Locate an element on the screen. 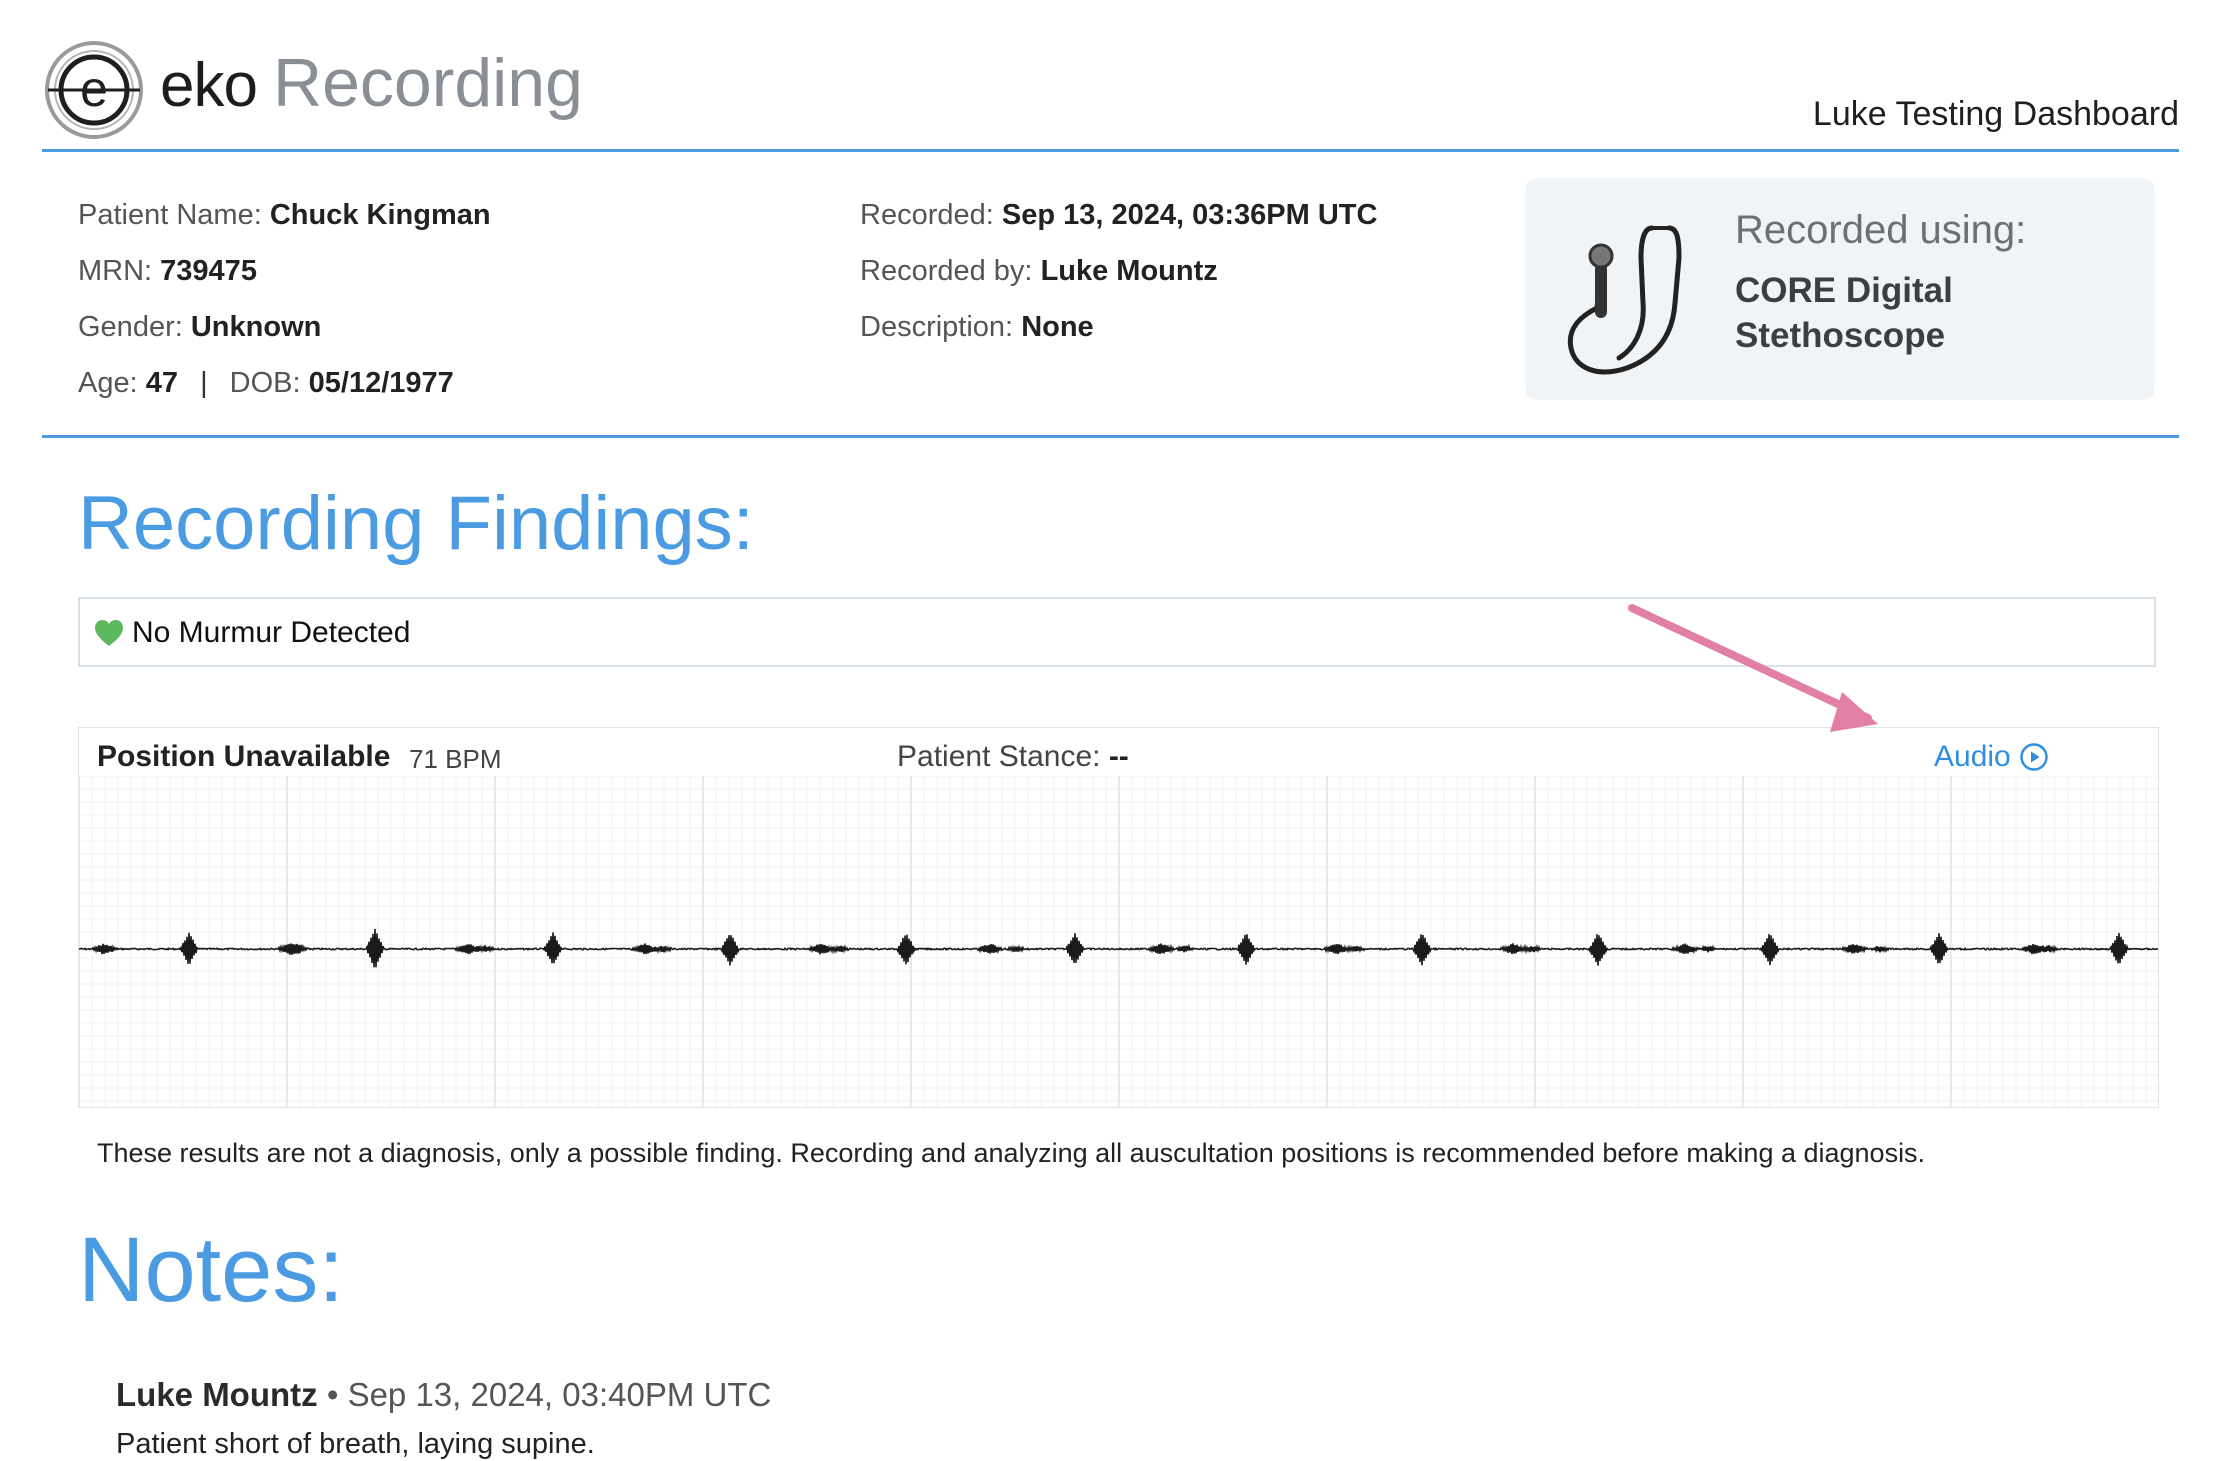 The width and height of the screenshot is (2221, 1461). annotation-arrow-icon is located at coordinates (1753, 668).